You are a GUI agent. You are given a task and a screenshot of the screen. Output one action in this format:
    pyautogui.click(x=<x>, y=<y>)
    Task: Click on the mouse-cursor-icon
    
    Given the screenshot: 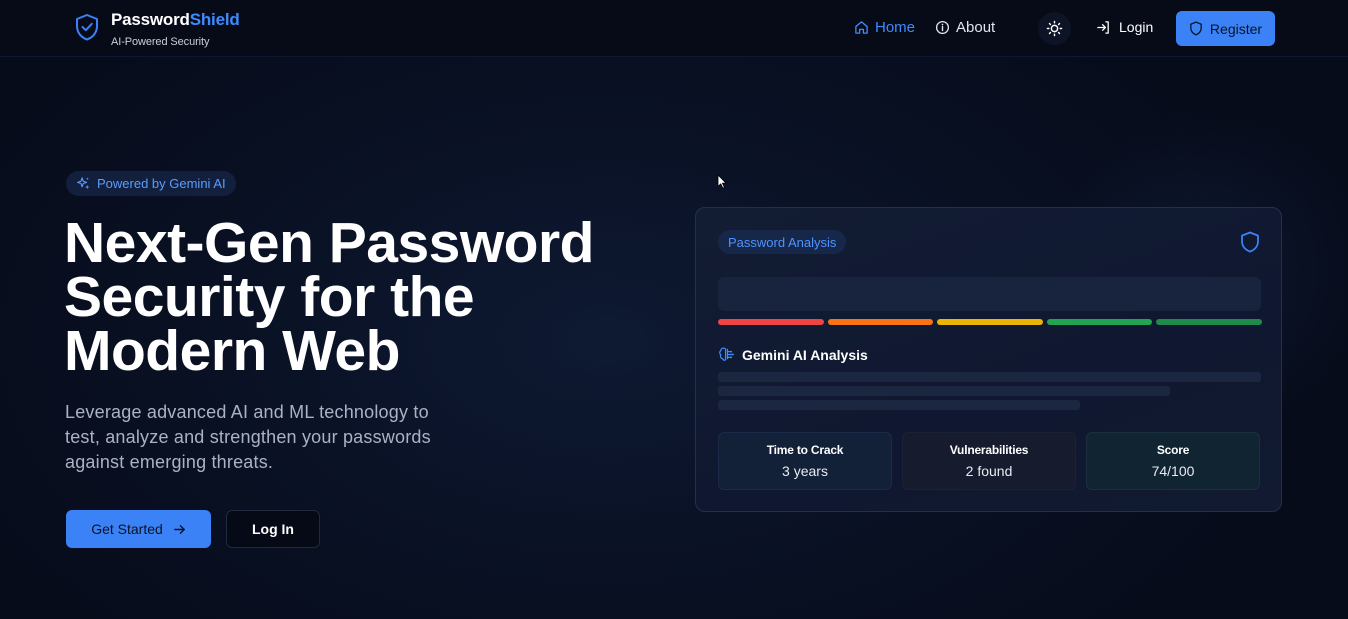 What is the action you would take?
    pyautogui.click(x=722, y=181)
    